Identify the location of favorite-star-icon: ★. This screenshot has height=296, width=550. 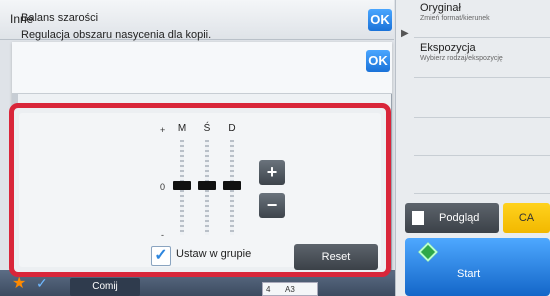
(19, 284).